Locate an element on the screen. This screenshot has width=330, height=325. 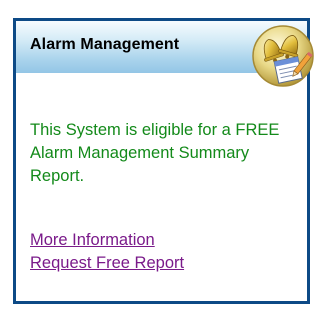
more-information-link: More Information is located at coordinates (107, 240).